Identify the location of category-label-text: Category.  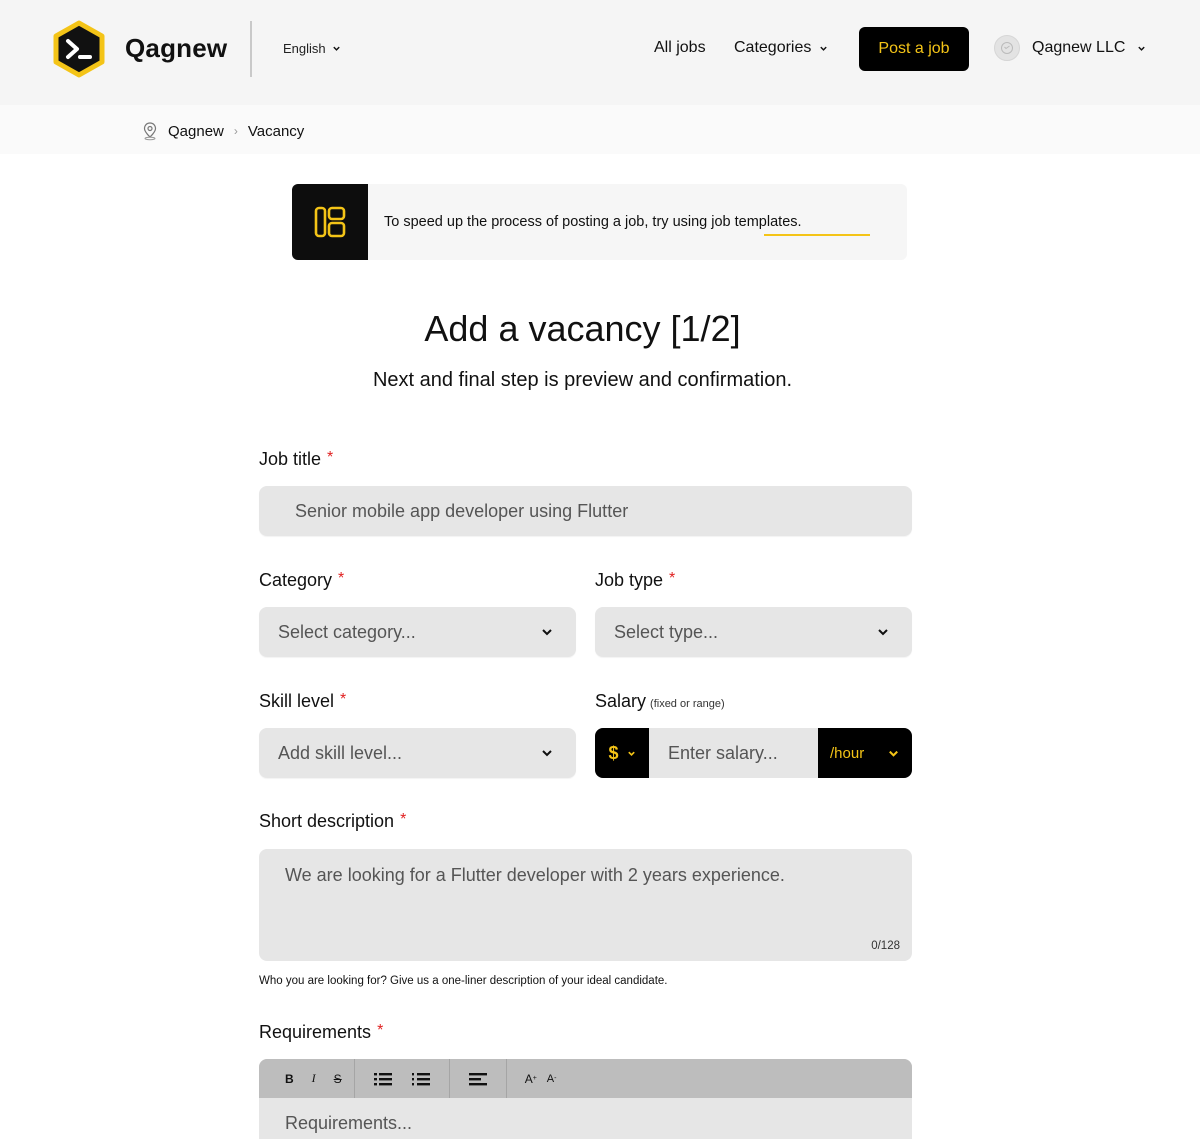
(296, 580).